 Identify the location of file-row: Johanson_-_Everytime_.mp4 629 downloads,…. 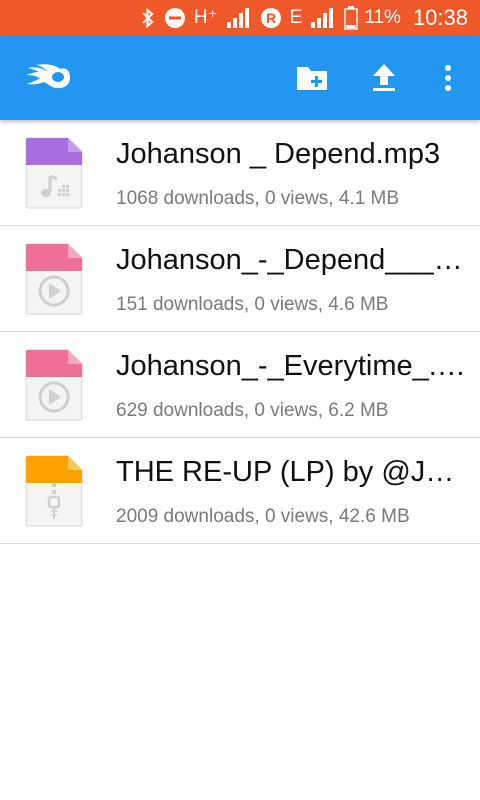
(240, 385).